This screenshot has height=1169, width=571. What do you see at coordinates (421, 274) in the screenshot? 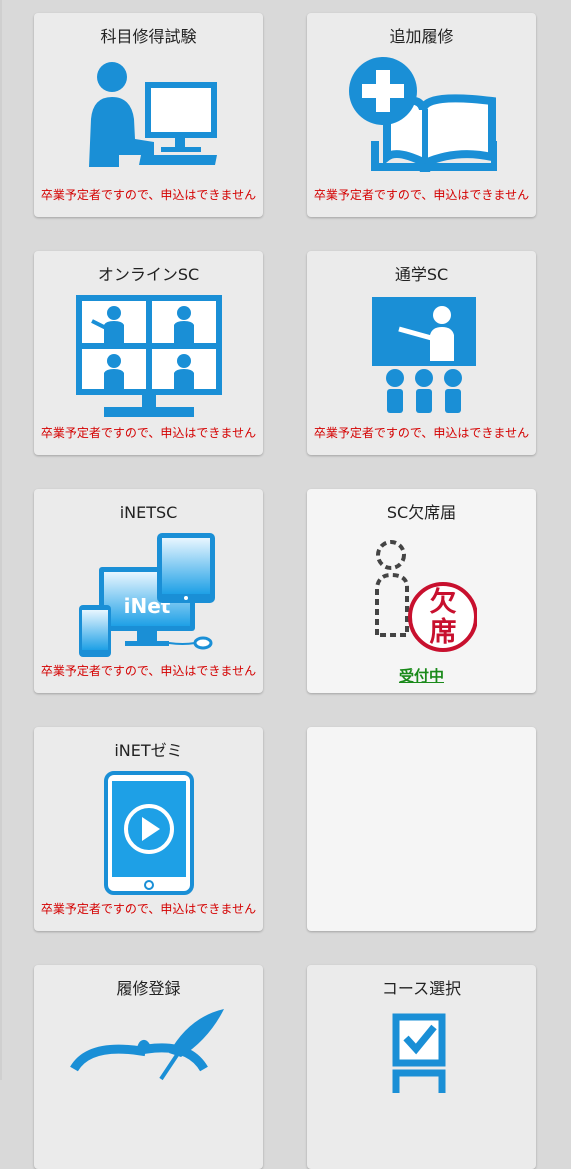
I see `card-title: 通学SC` at bounding box center [421, 274].